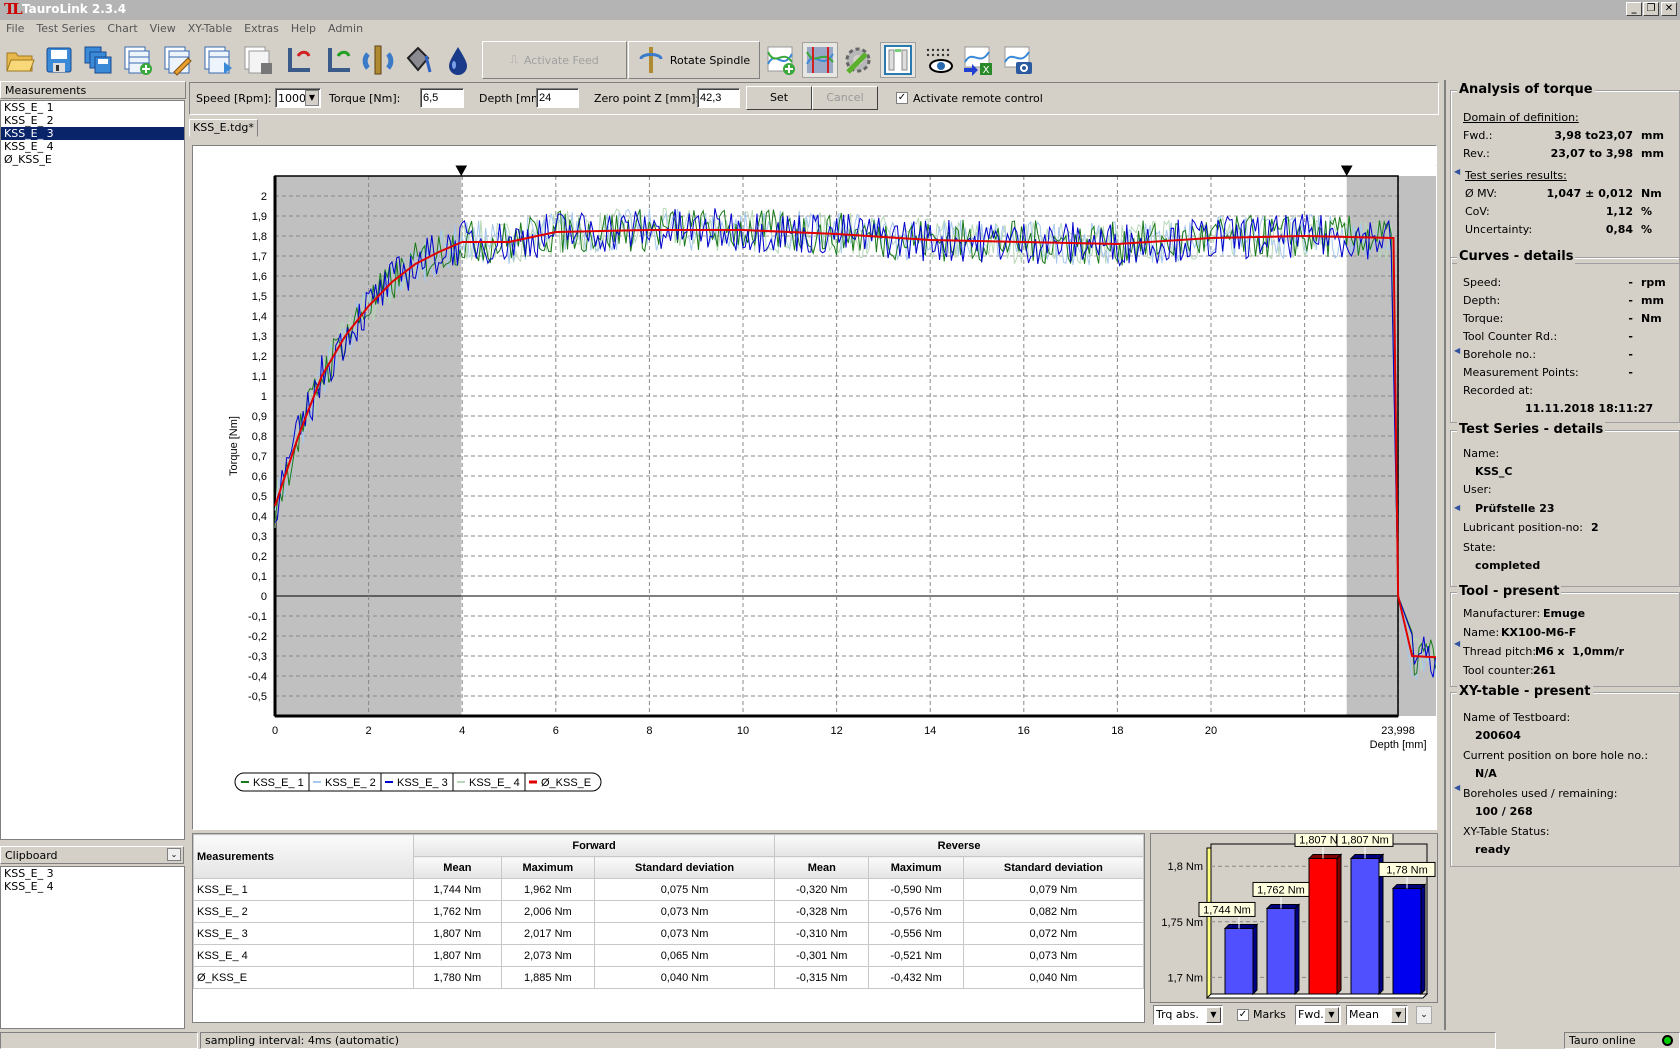  Describe the element at coordinates (1424, 1015) in the screenshot. I see `expand-icon: ⌄` at that location.